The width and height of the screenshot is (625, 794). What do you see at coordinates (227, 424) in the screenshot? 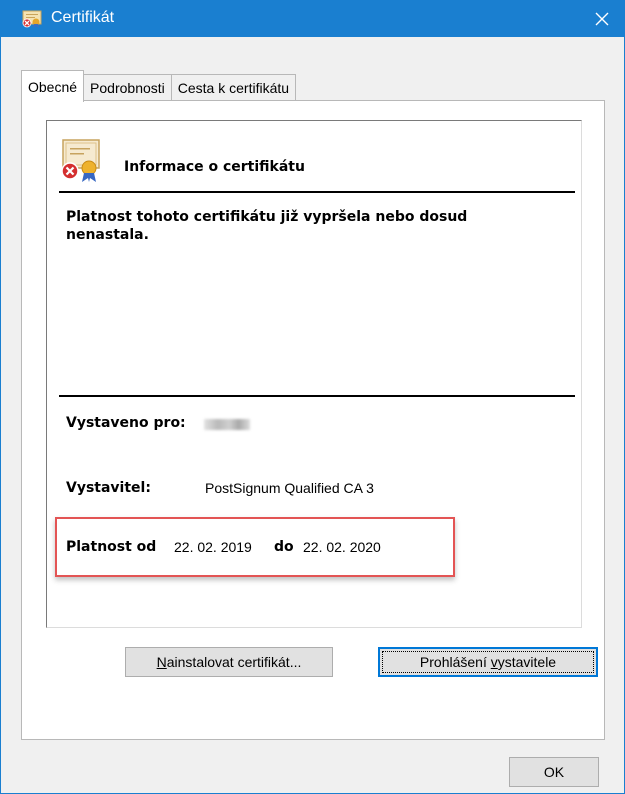
I see `issued-to-value-redacted` at bounding box center [227, 424].